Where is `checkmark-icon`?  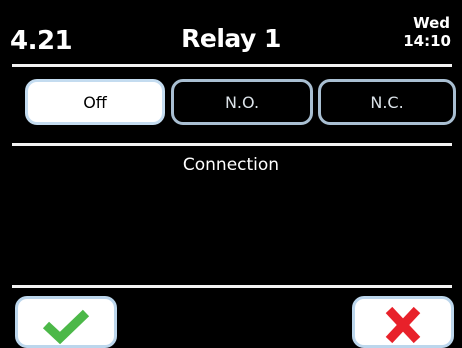
checkmark-icon is located at coordinates (66, 327).